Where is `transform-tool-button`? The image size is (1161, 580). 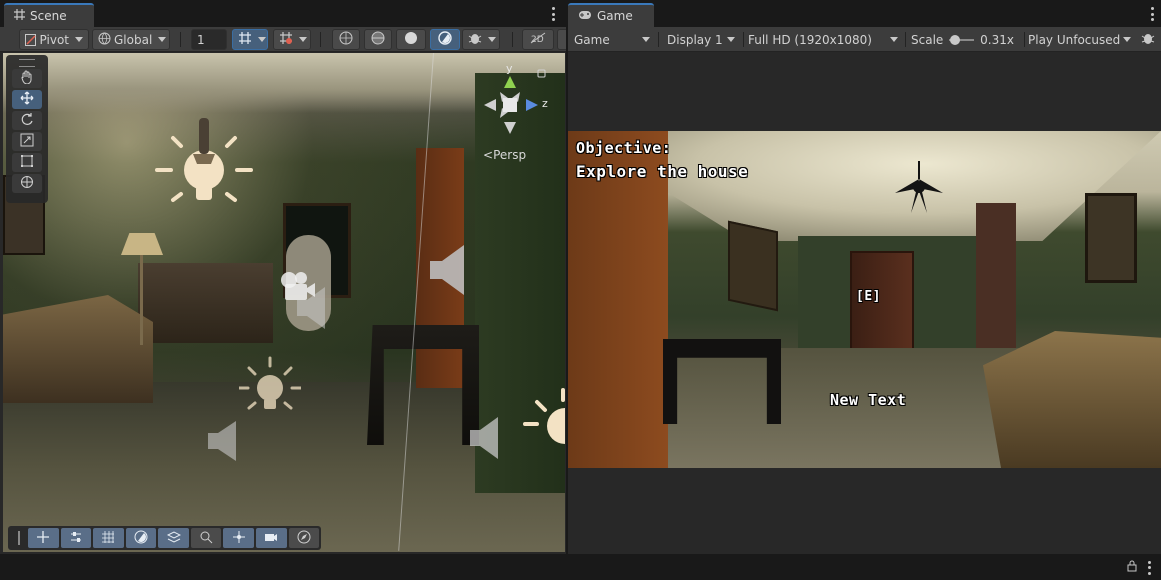
transform-tool-button is located at coordinates (27, 183).